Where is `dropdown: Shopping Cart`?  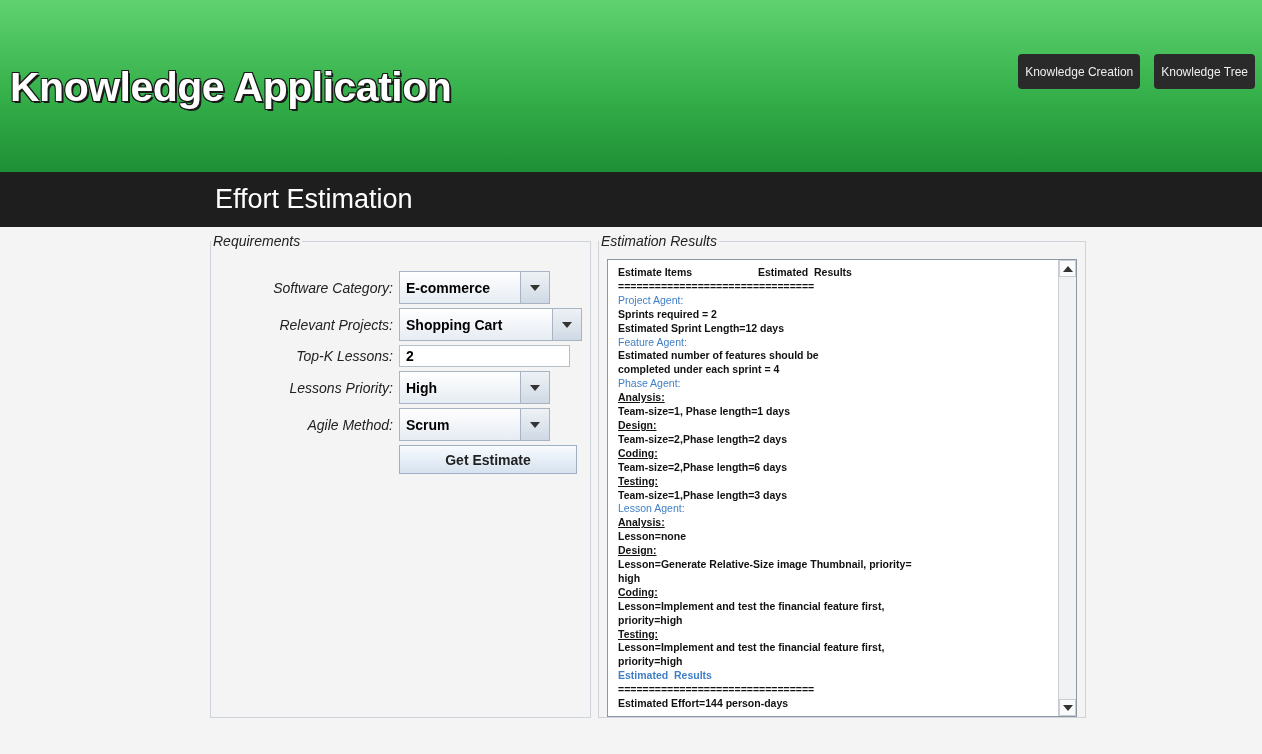
dropdown: Shopping Cart is located at coordinates (490, 324).